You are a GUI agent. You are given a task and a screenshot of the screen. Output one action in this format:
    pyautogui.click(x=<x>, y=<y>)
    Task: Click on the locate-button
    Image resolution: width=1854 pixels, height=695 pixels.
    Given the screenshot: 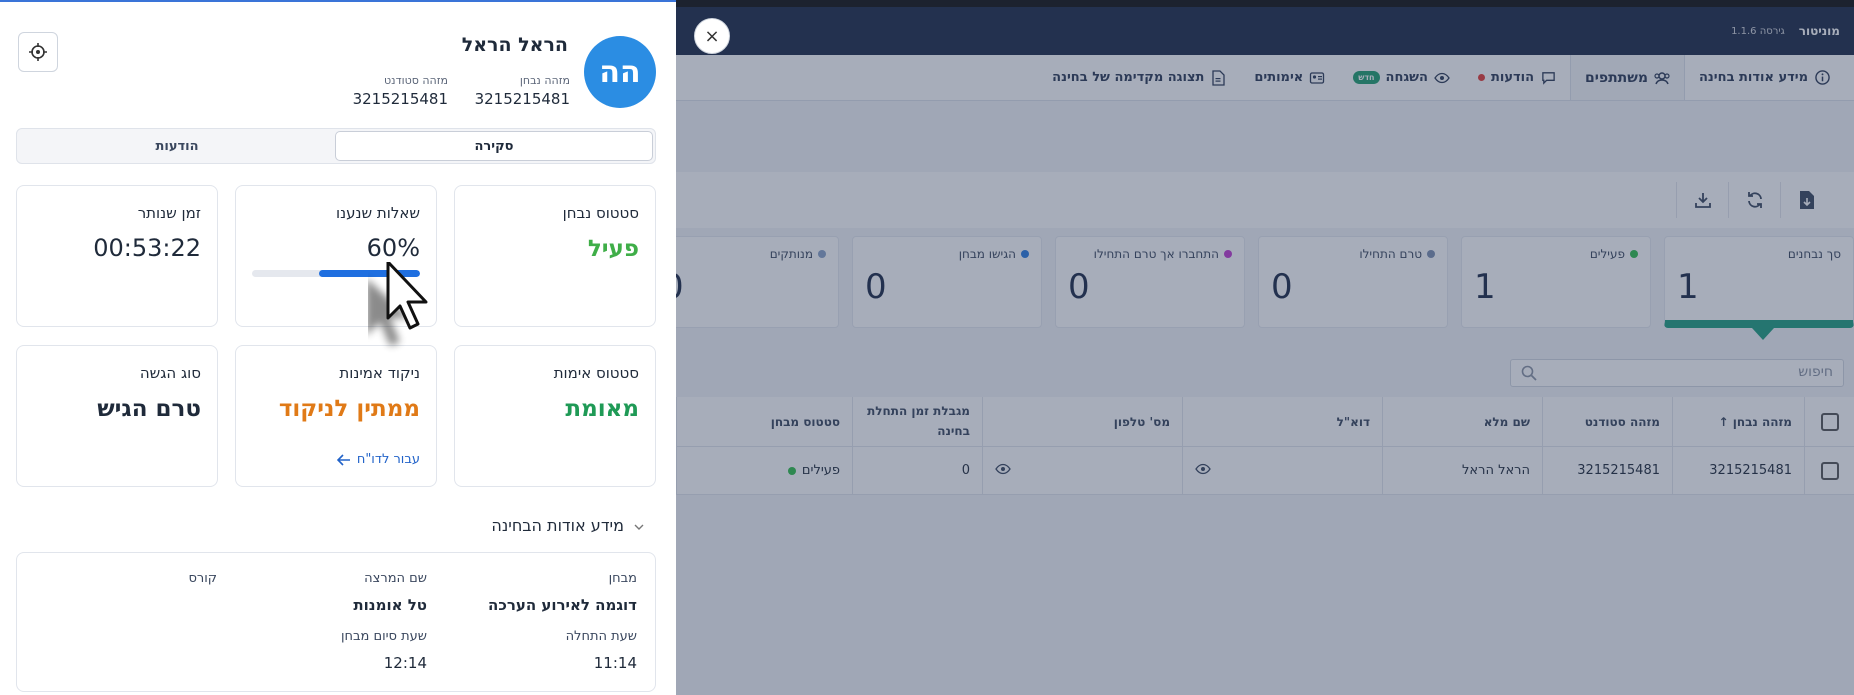 What is the action you would take?
    pyautogui.click(x=38, y=52)
    